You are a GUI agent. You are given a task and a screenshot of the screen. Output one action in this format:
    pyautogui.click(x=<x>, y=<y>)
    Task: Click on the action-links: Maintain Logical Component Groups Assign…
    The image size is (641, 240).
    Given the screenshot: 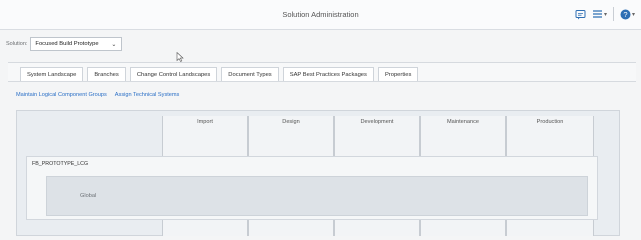 What is the action you would take?
    pyautogui.click(x=97, y=95)
    